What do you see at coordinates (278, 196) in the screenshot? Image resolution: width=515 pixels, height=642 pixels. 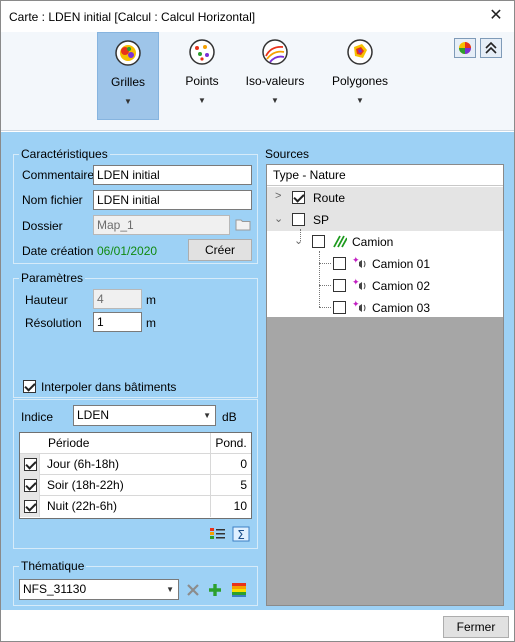 I see `chevron-right-icon: >` at bounding box center [278, 196].